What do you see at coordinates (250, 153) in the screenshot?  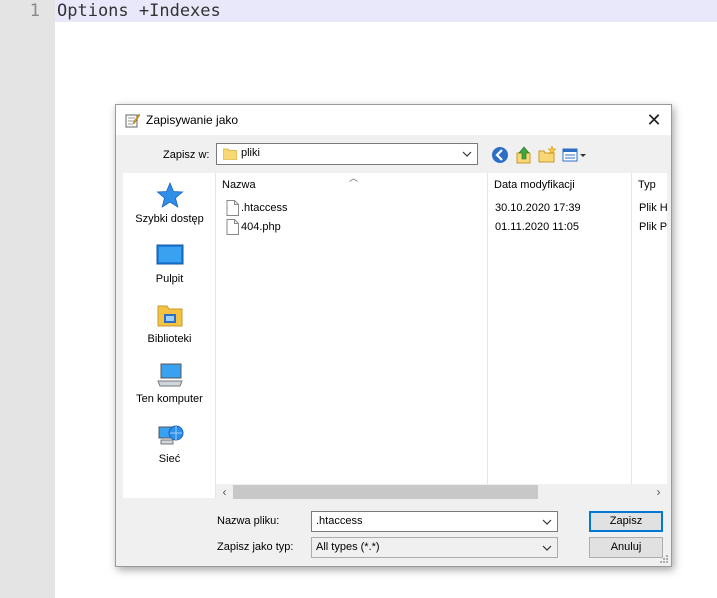 I see `save-in-value: pliki` at bounding box center [250, 153].